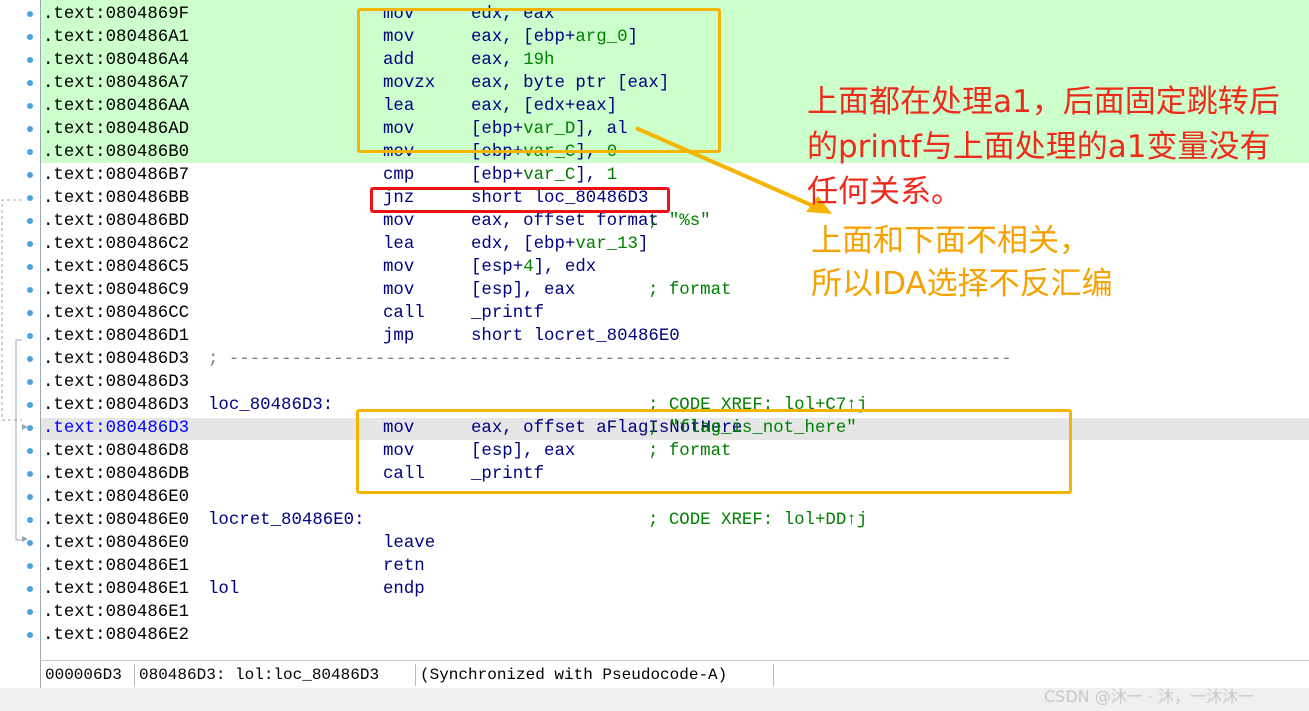  I want to click on line-mnemonic: movzx, so click(409, 83).